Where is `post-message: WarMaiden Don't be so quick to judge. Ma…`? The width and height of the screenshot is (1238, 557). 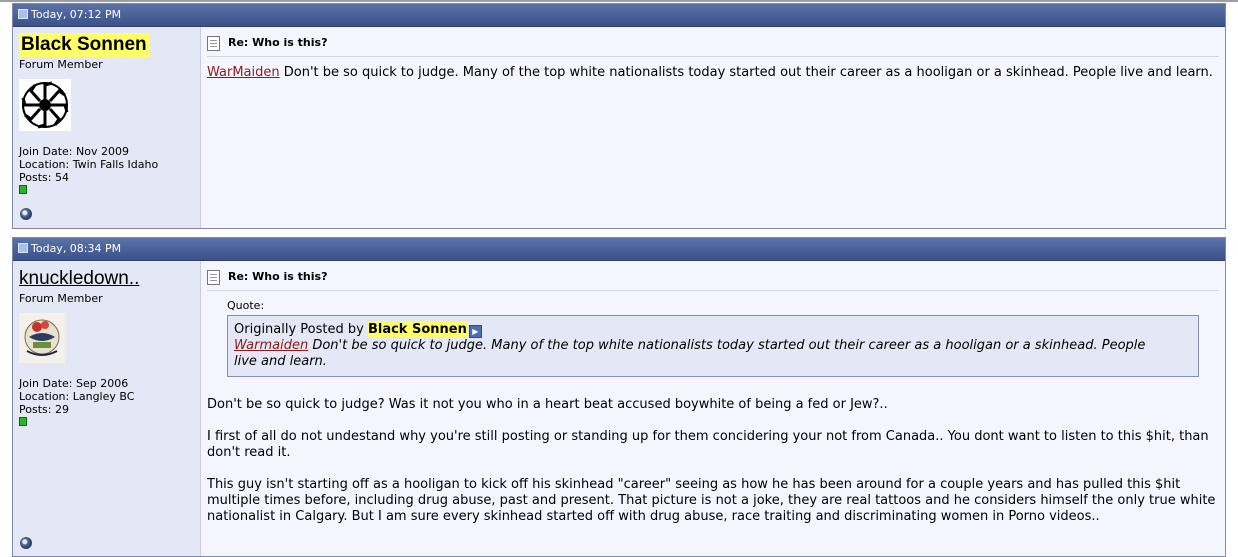 post-message: WarMaiden Don't be so quick to judge. Ma… is located at coordinates (713, 73).